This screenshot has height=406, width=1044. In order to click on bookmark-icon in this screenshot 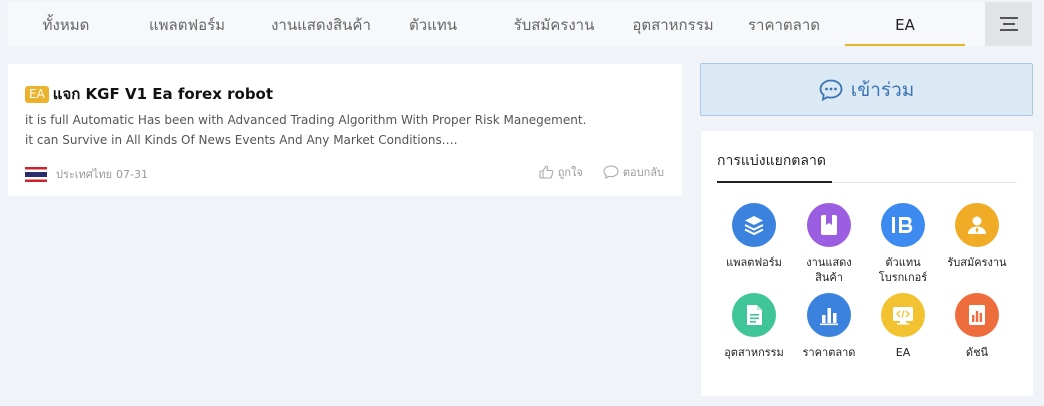, I will do `click(829, 225)`.